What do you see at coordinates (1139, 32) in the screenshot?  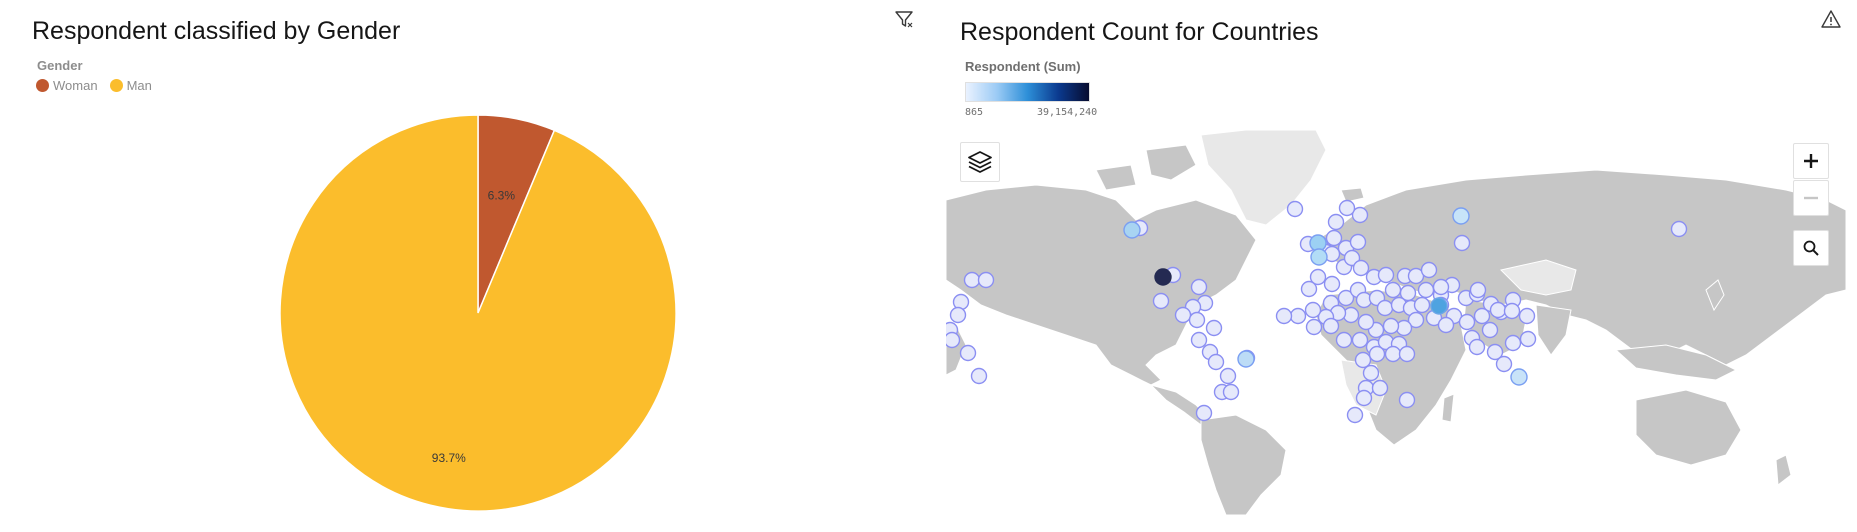 I see `map-title: Respondent Count for Countries` at bounding box center [1139, 32].